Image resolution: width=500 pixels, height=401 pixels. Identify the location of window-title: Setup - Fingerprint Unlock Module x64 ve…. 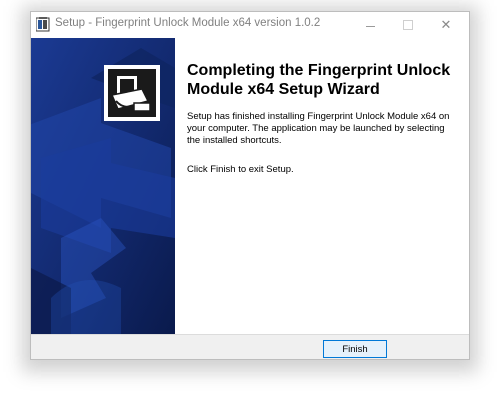
(188, 23).